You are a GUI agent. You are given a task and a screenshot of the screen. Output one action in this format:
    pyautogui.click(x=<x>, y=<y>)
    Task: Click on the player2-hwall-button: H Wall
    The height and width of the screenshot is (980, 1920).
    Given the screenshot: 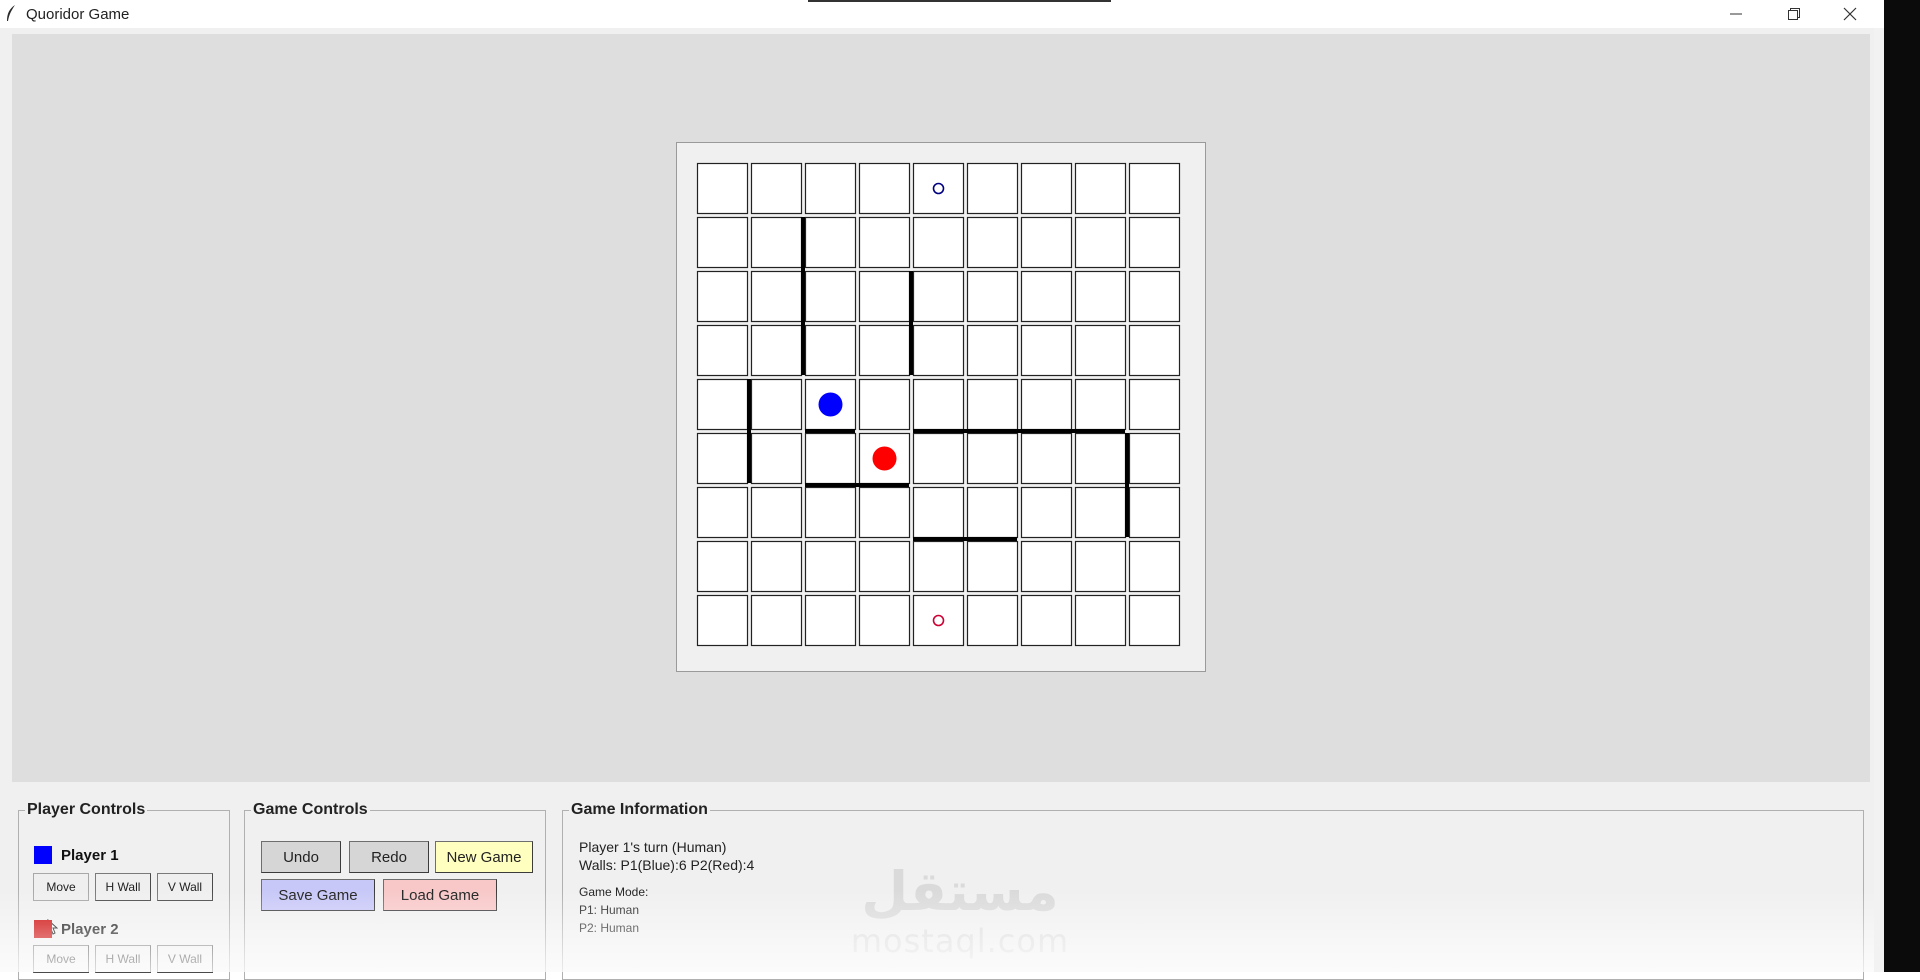 What is the action you would take?
    pyautogui.click(x=123, y=959)
    